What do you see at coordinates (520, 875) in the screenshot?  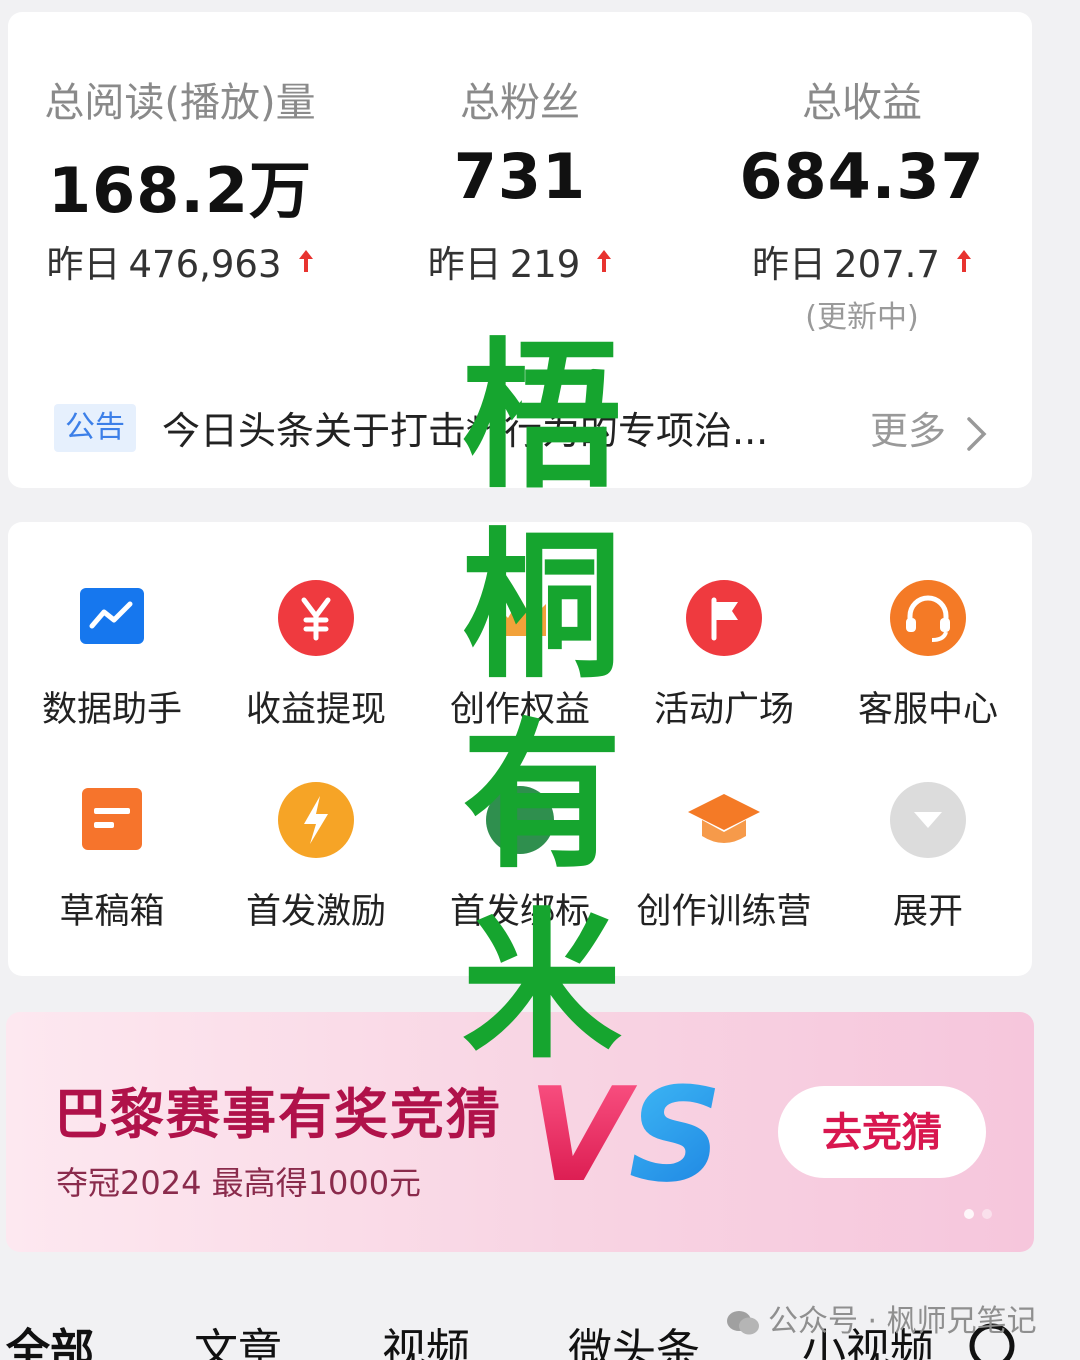 I see `tool-first-release-badge: 首发绑标` at bounding box center [520, 875].